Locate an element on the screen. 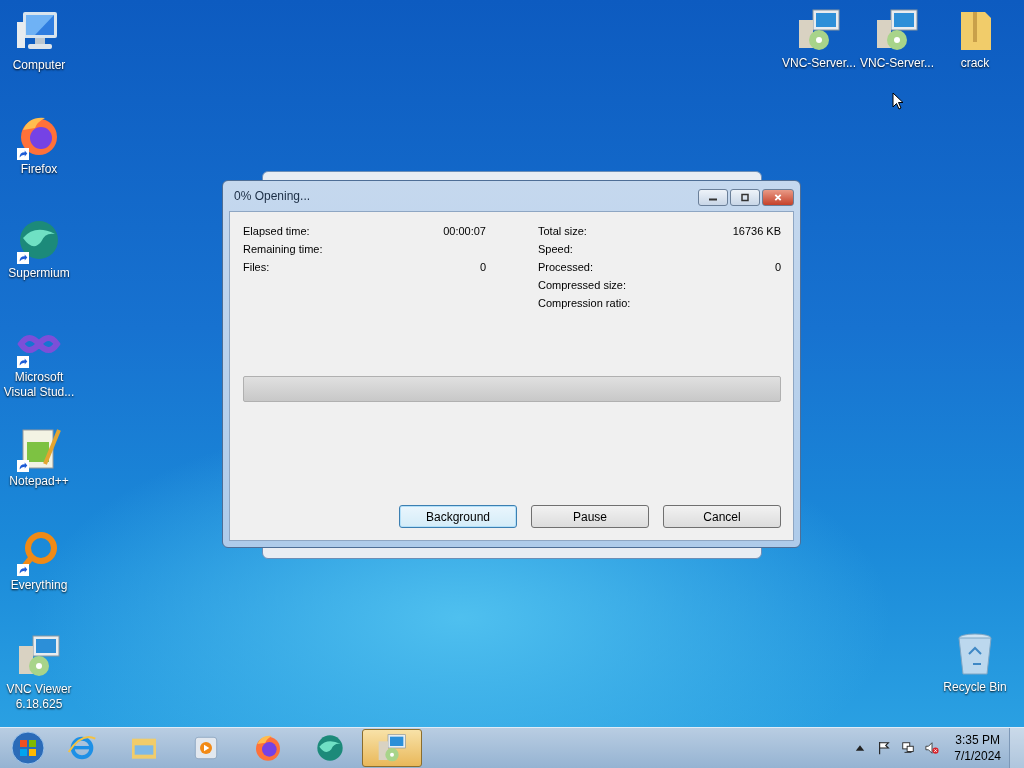  stat-label: Compressed size: is located at coordinates (582, 285).